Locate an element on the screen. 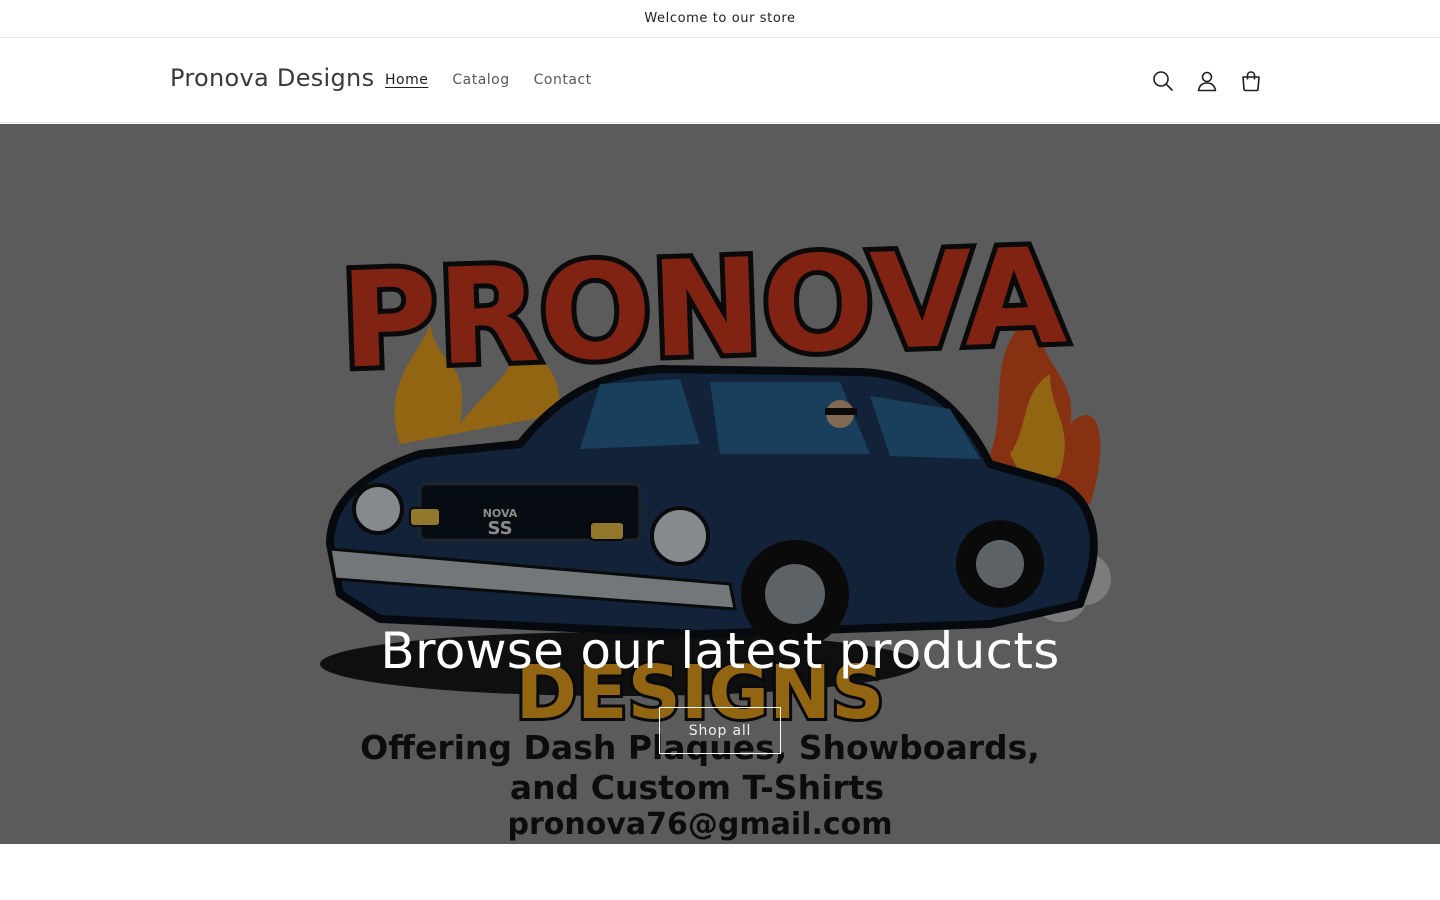  site-header: Pronova Designs Home Catalog Contact is located at coordinates (720, 81).